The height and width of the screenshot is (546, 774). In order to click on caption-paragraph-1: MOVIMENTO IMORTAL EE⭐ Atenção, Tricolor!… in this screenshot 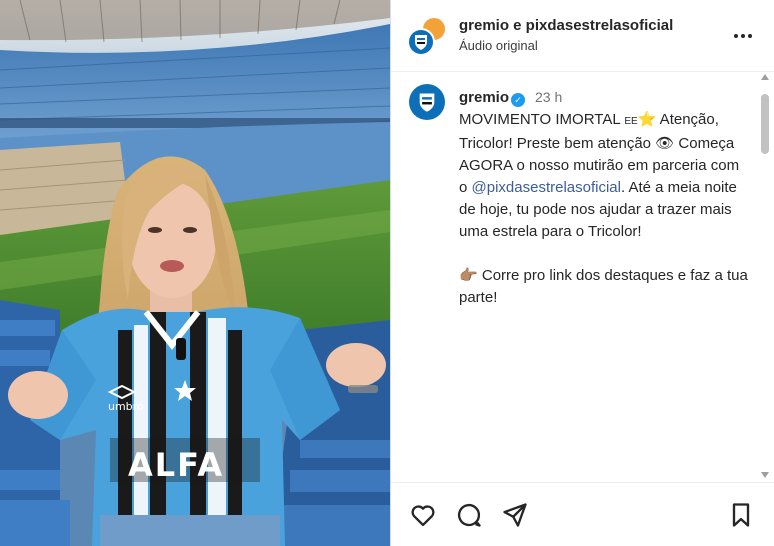, I will do `click(604, 176)`.